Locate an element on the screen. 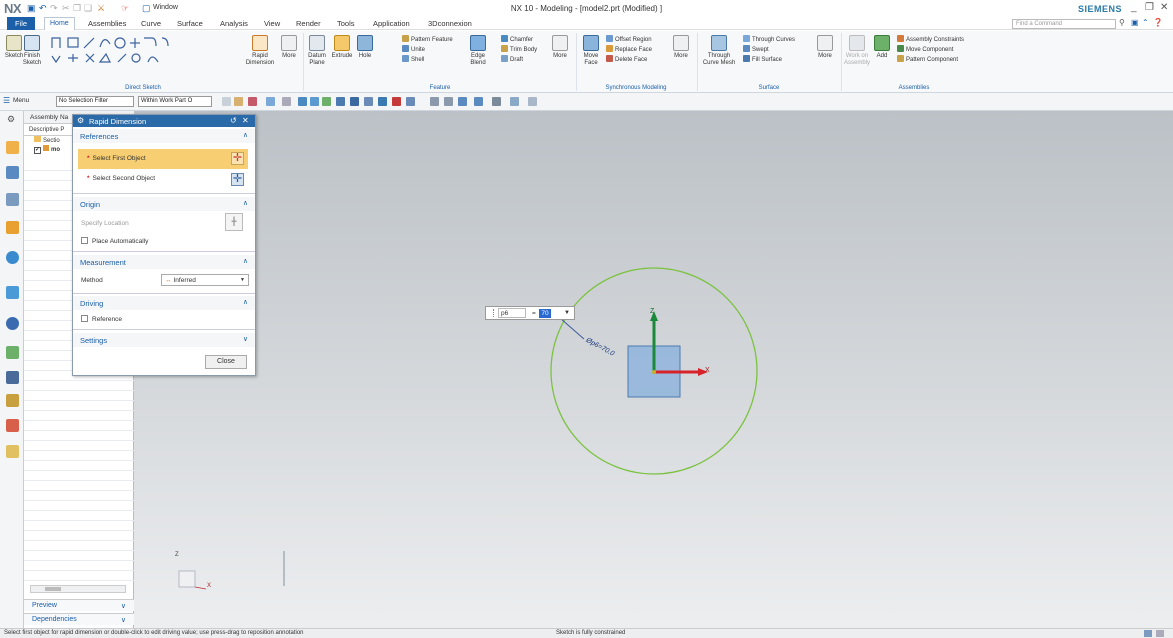  sketch-curve-tools is located at coordinates (143, 49).